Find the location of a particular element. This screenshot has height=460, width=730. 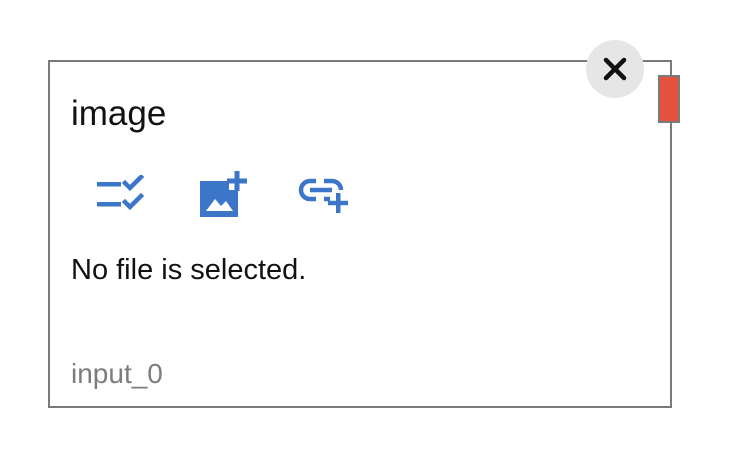

add-link-button is located at coordinates (324, 195).